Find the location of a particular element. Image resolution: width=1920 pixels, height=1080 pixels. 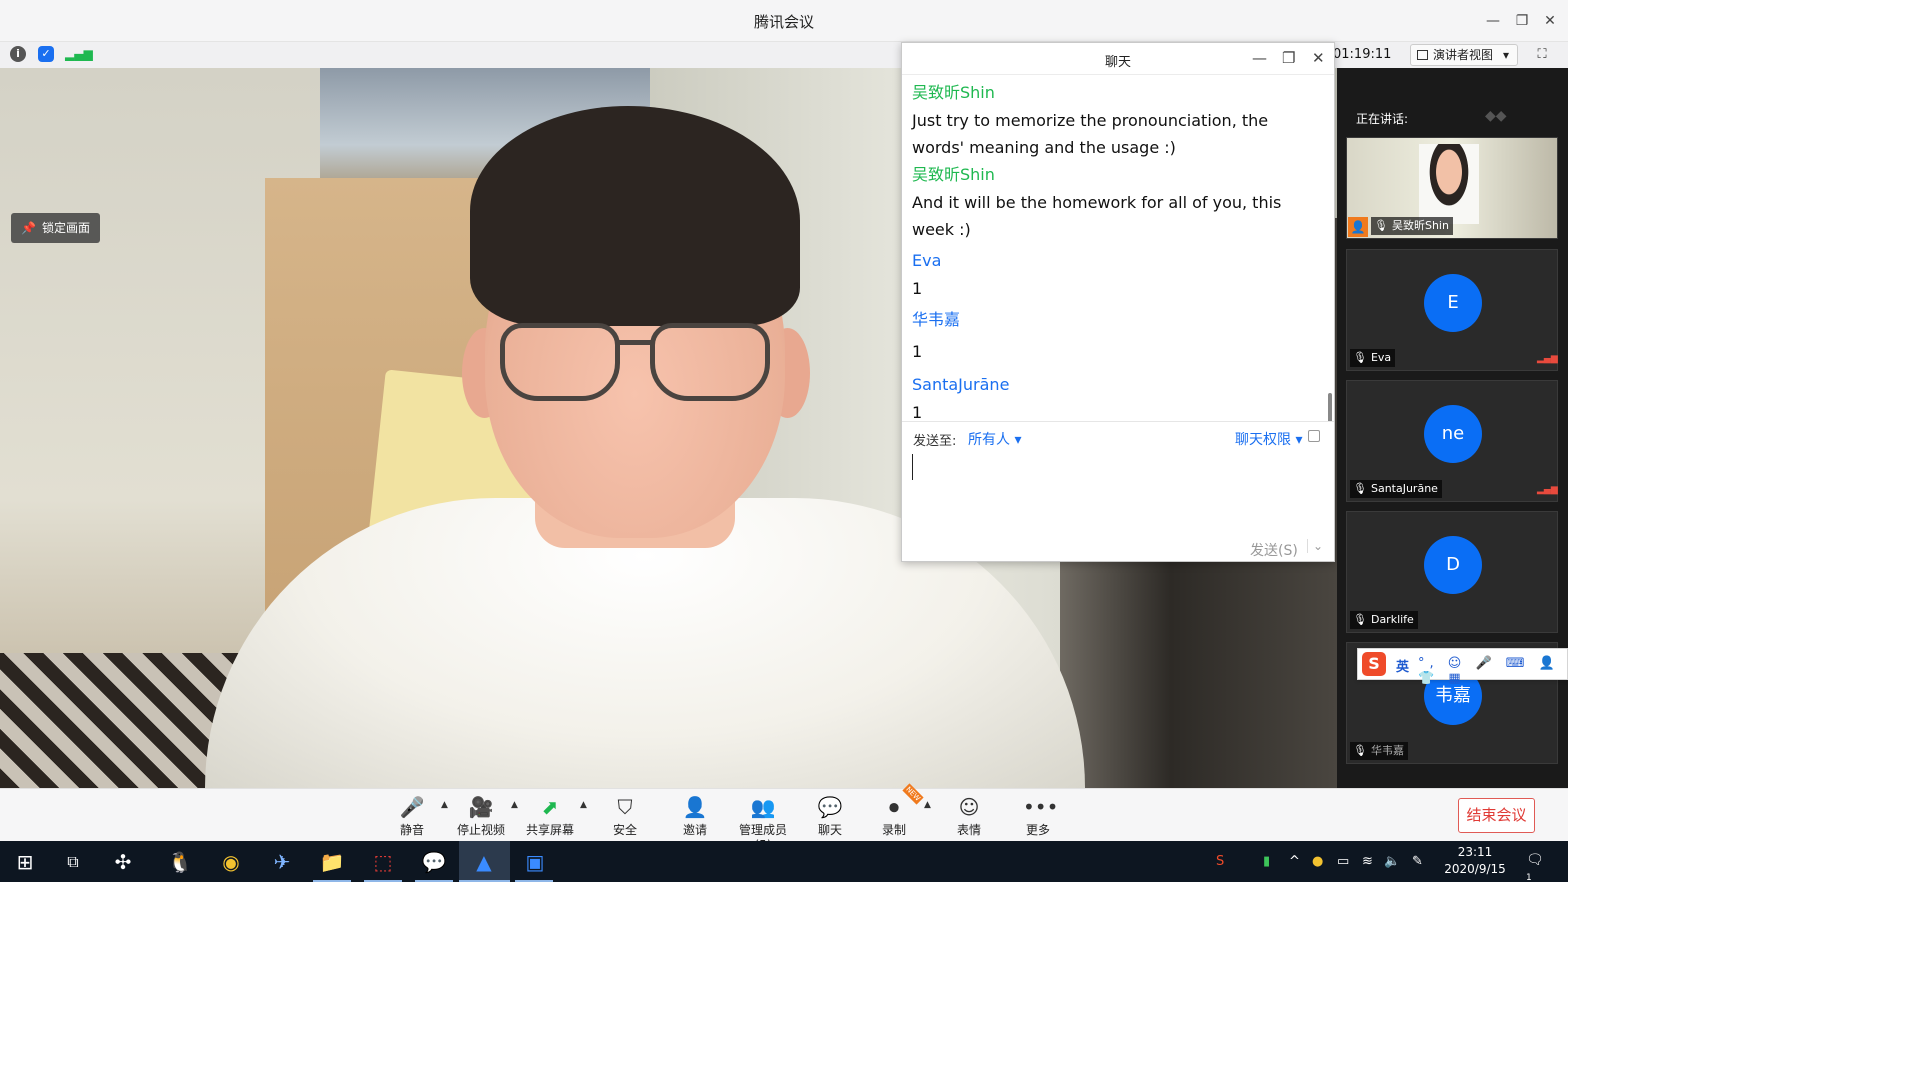

video-camera-icon: 🎥 is located at coordinates (481, 807).